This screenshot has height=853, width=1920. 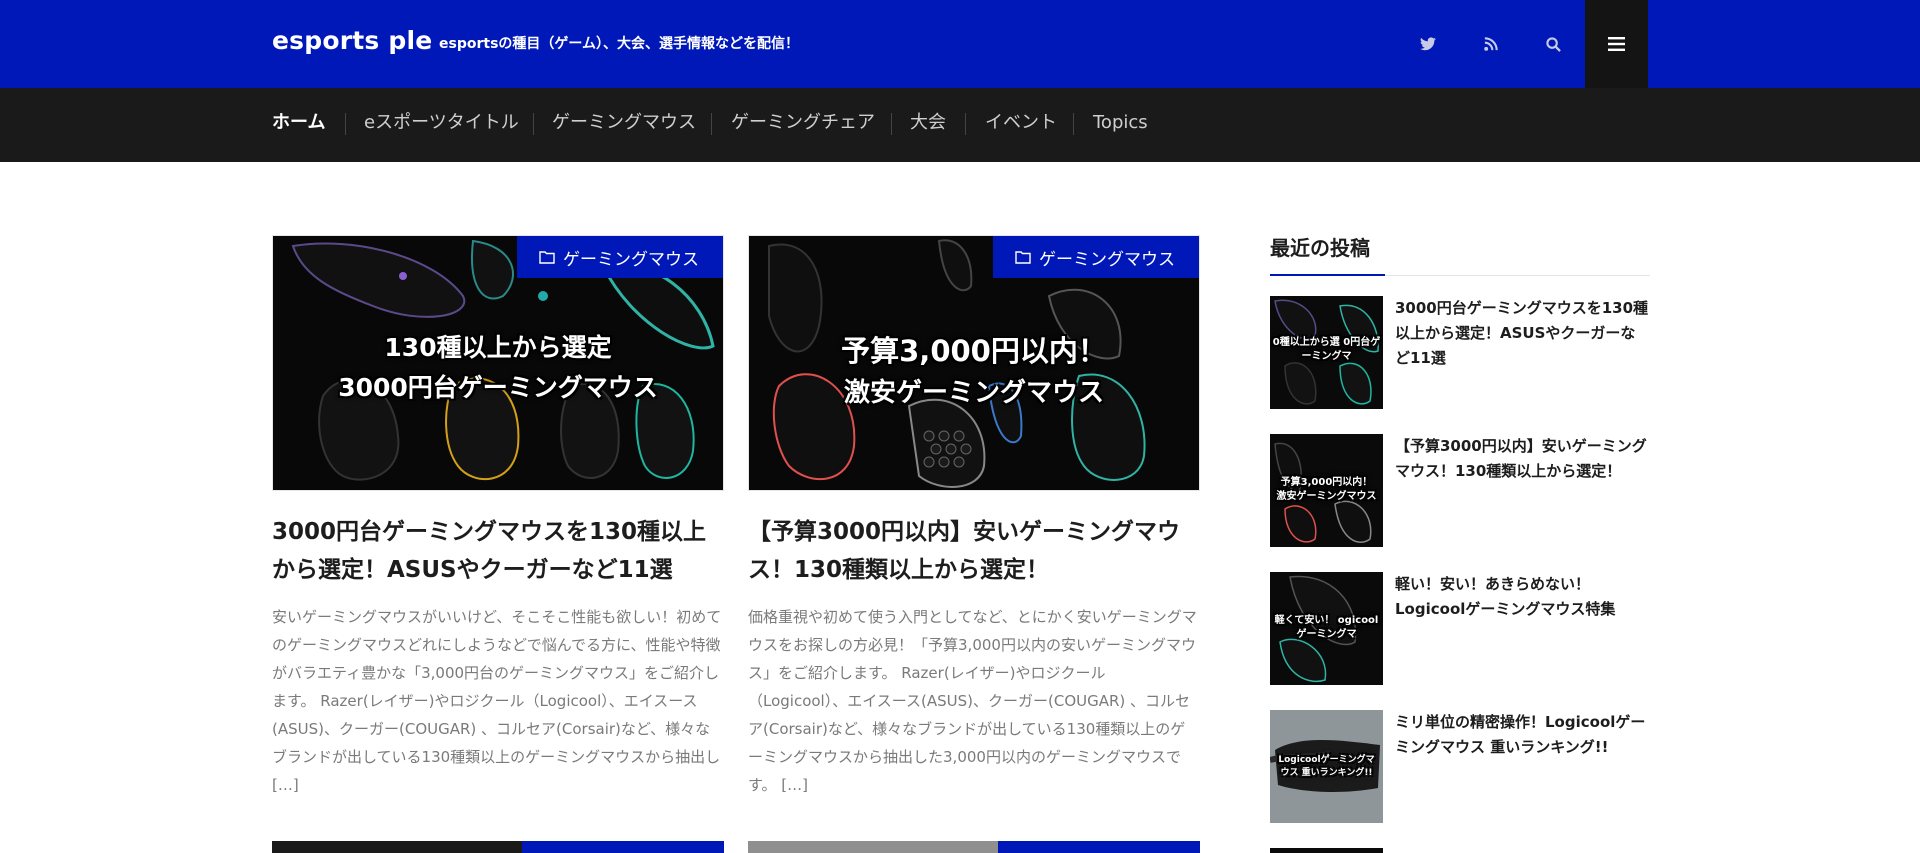 I want to click on post-title: 【予算3000円以内】安いゲーミングマウス！130種類以上から選定！, so click(x=974, y=551).